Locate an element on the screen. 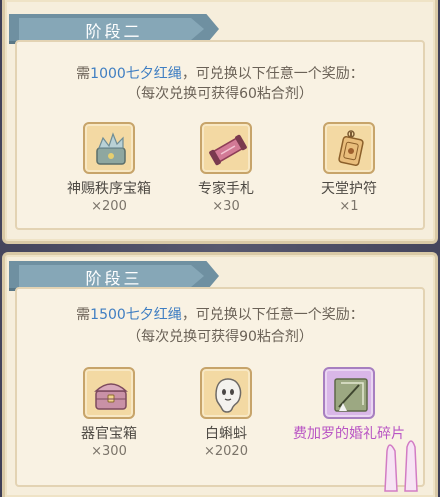  reward-item: 天堂护符 ×1 is located at coordinates (349, 168).